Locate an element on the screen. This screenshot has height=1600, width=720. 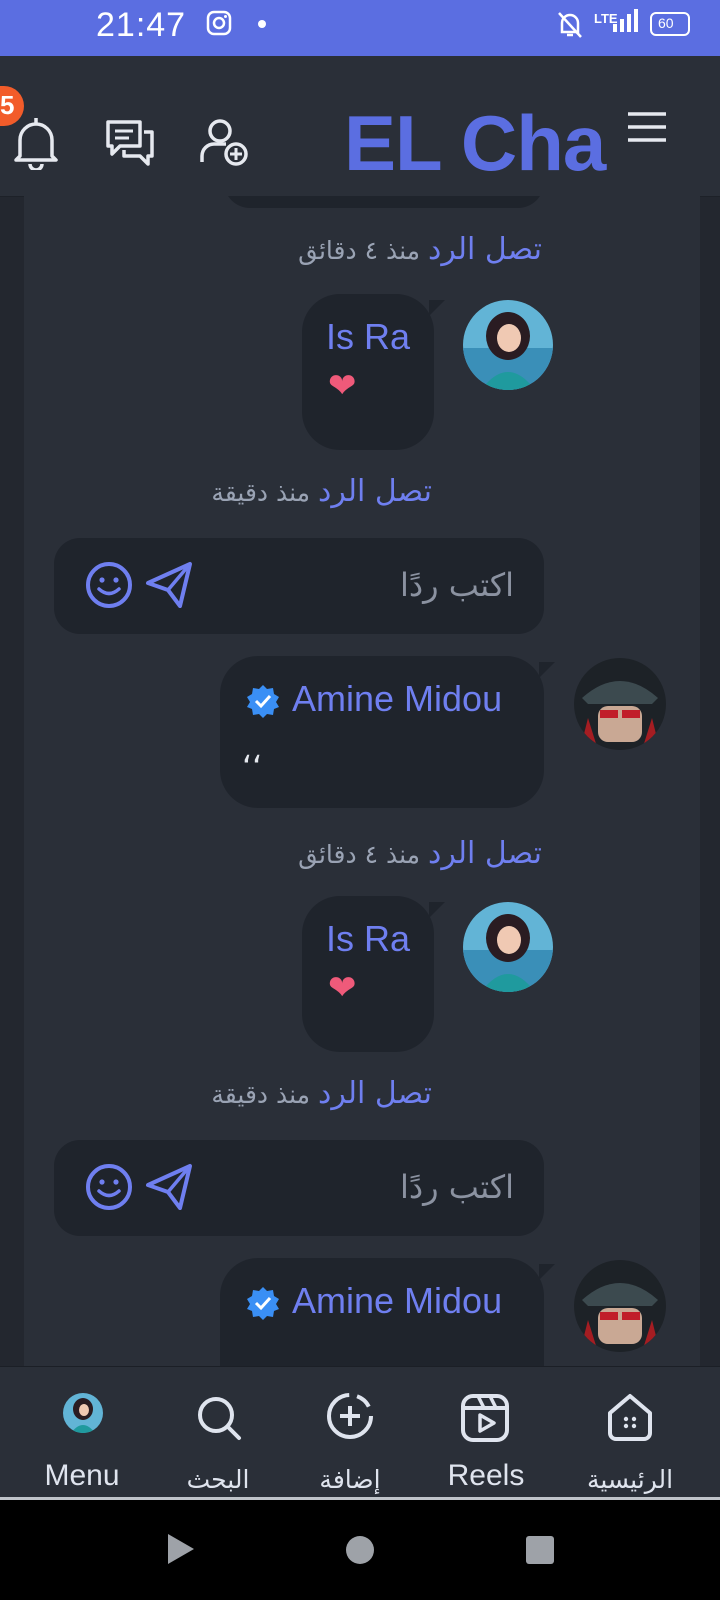
comment-text: ‘‘ is located at coordinates (252, 767).